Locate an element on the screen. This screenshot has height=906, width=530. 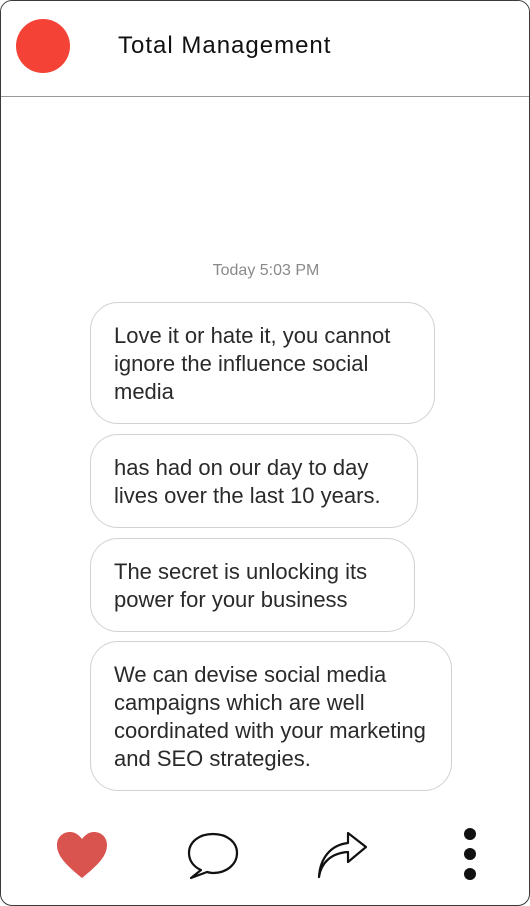
more-icon is located at coordinates (470, 854).